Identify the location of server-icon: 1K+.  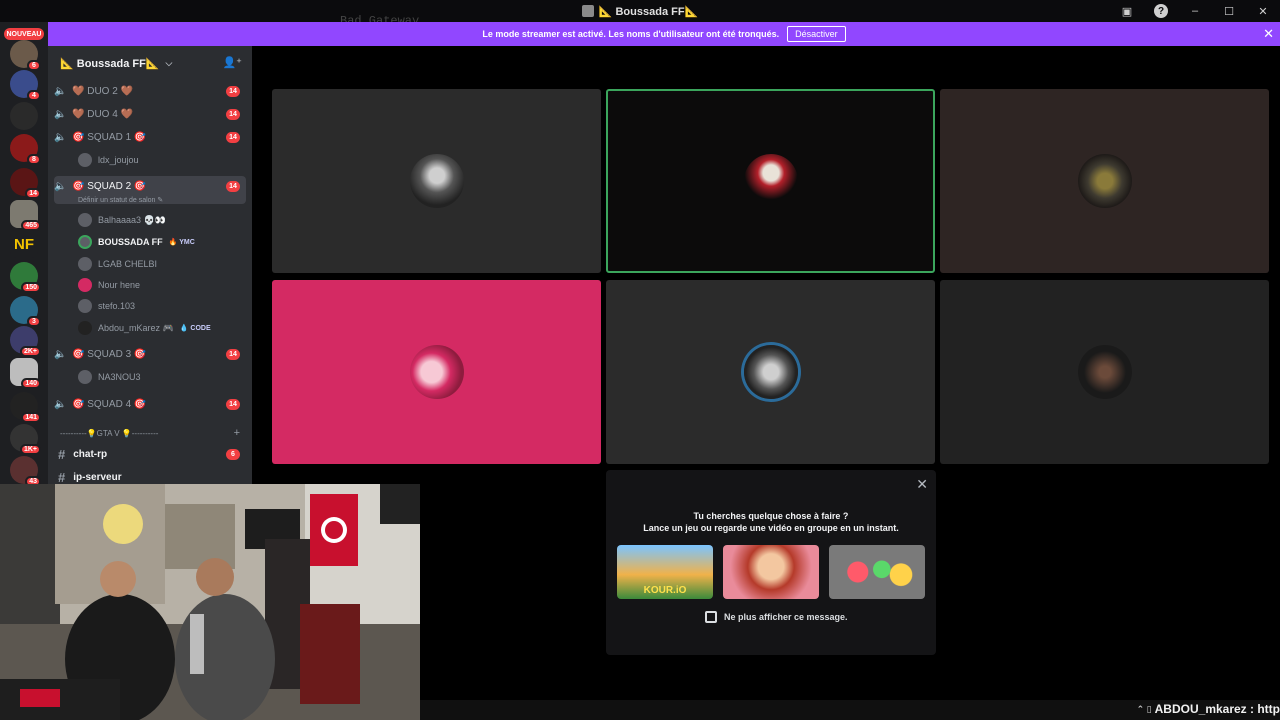
(25, 439).